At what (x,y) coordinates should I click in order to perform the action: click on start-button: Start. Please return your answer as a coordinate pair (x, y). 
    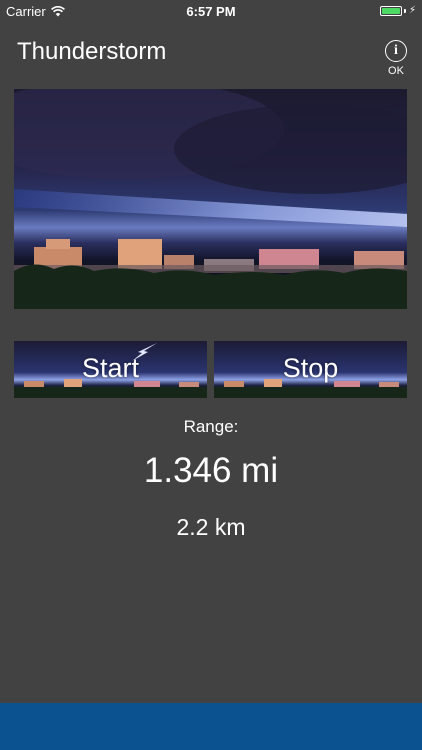
    Looking at the image, I should click on (110, 369).